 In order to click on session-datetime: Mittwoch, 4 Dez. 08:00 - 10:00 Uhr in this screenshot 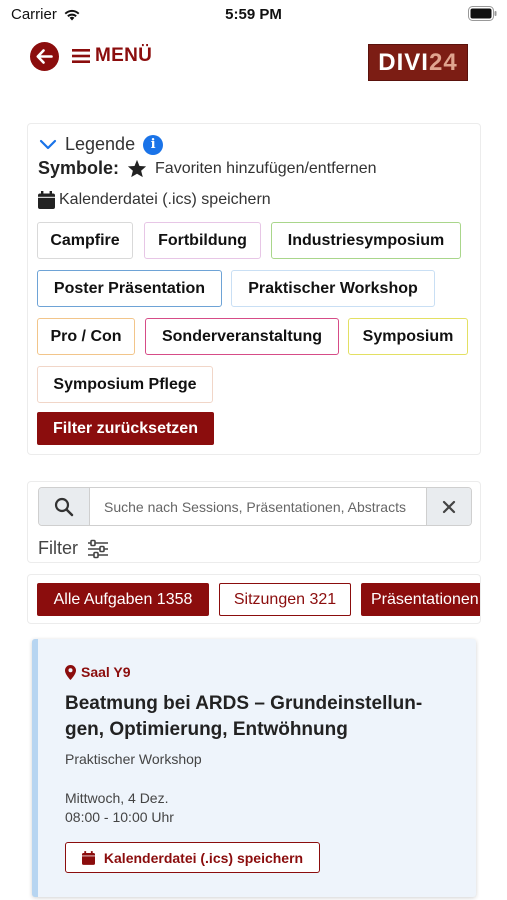, I will do `click(119, 808)`.